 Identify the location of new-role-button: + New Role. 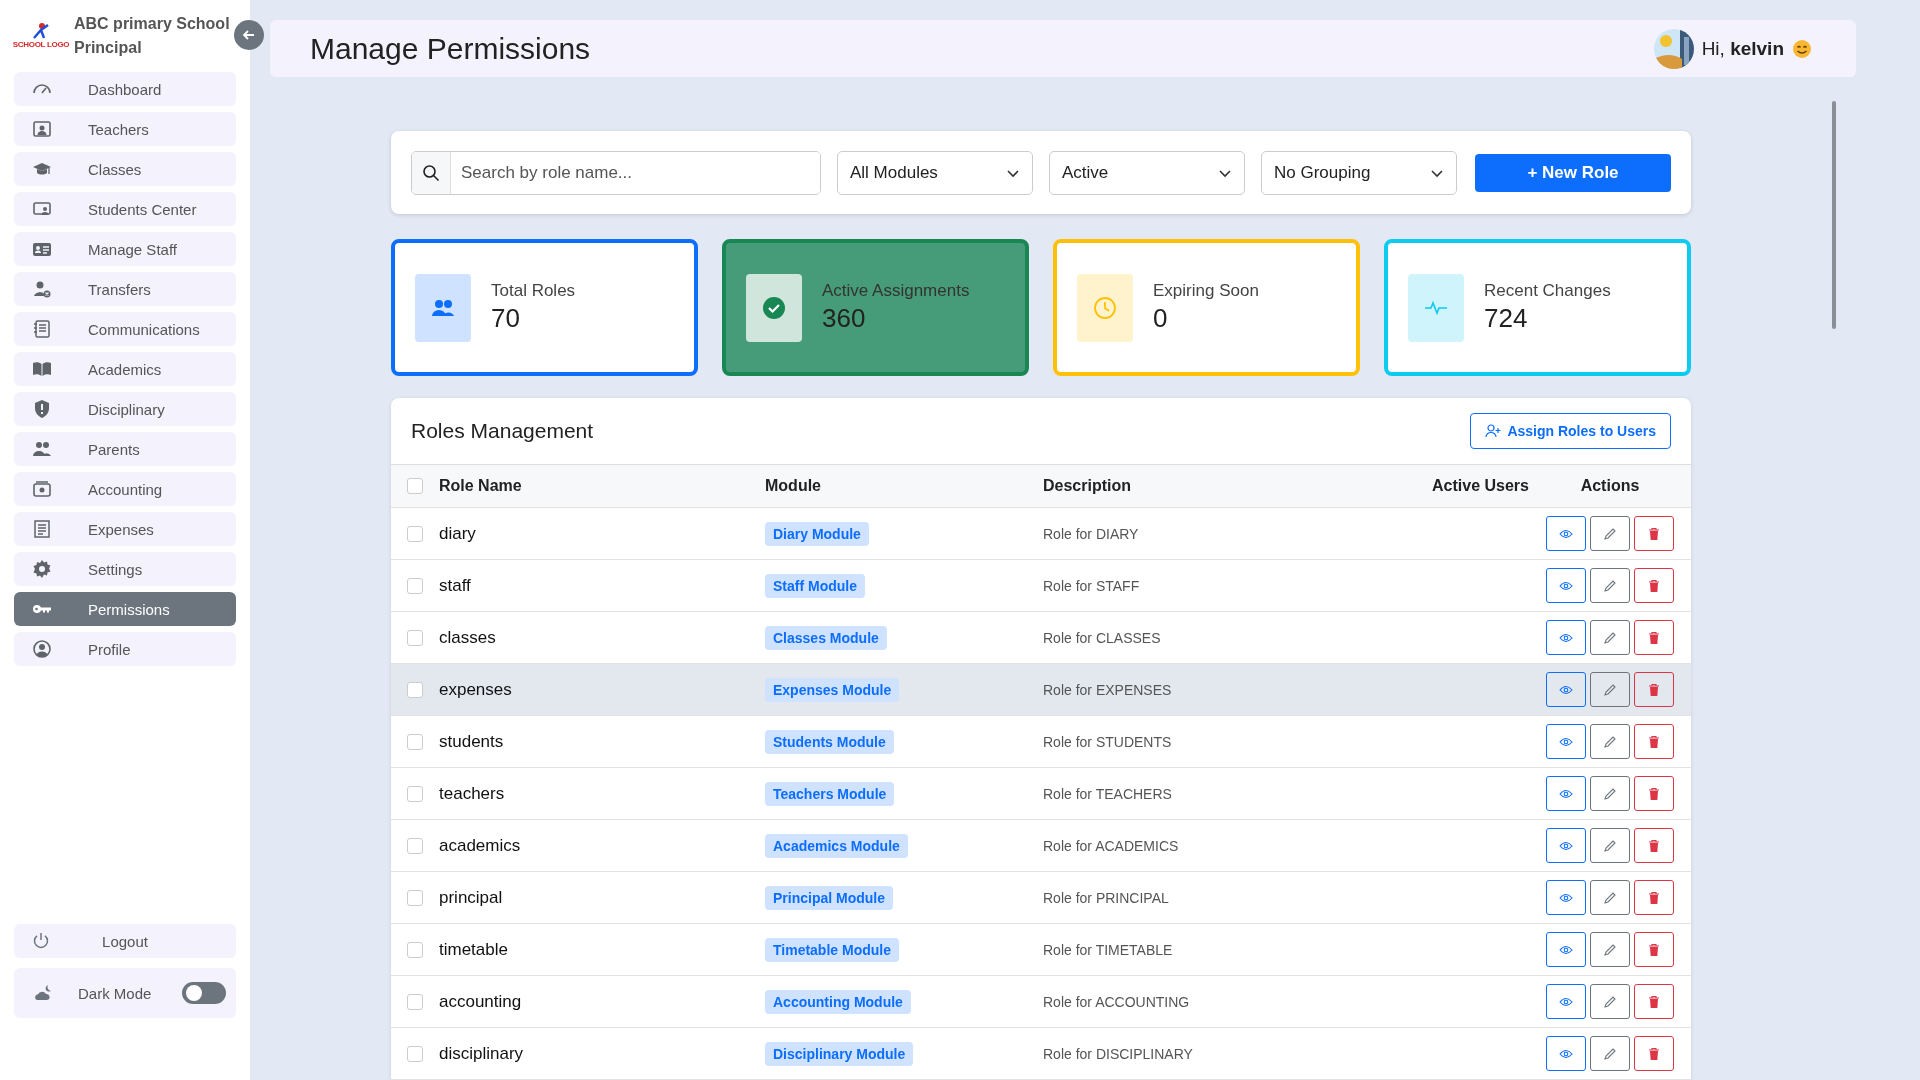
(1573, 172).